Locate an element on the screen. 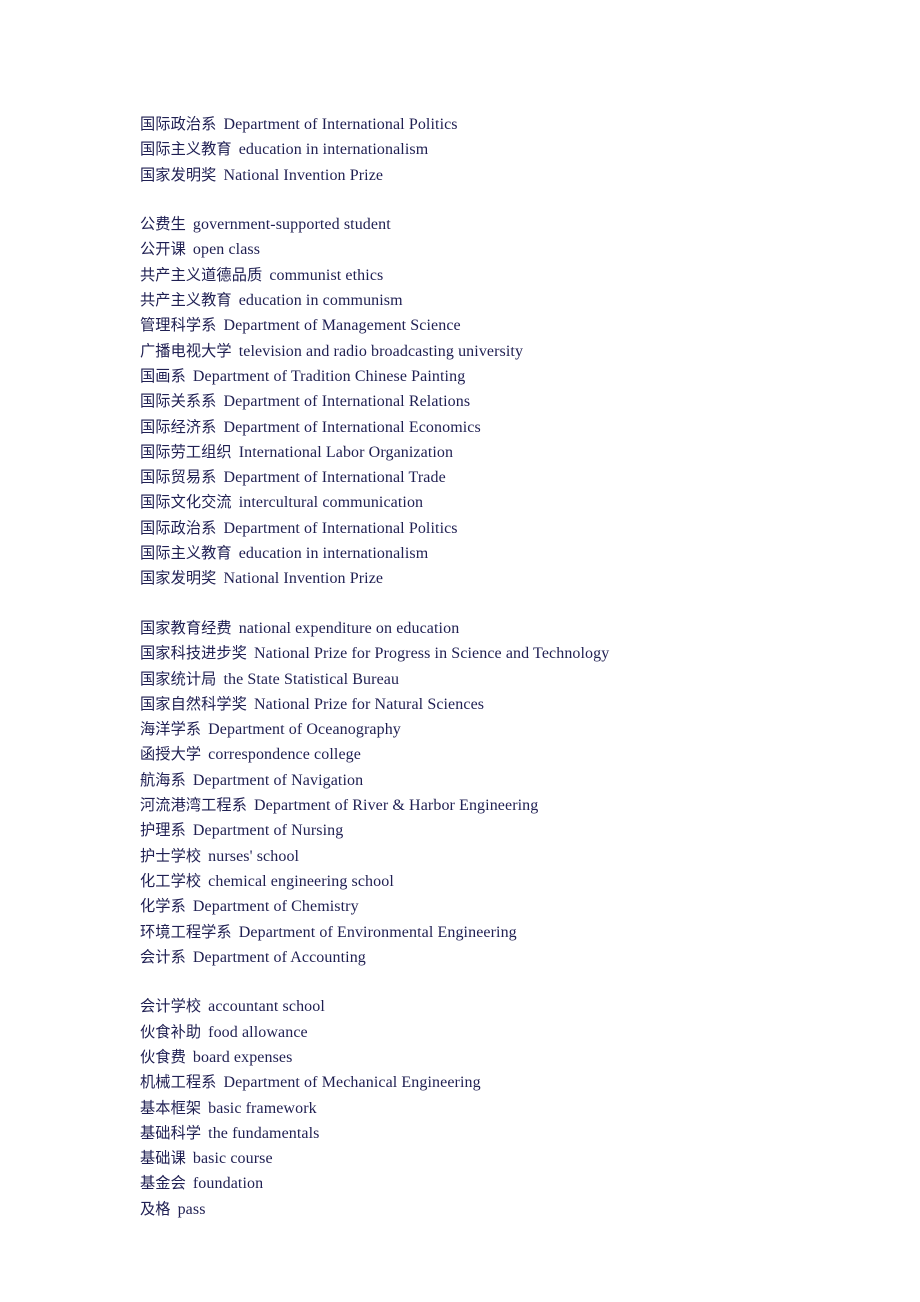 The height and width of the screenshot is (1302, 920). glossary-entry: 国家教育经费 national expenditure on education is located at coordinates (500, 628).